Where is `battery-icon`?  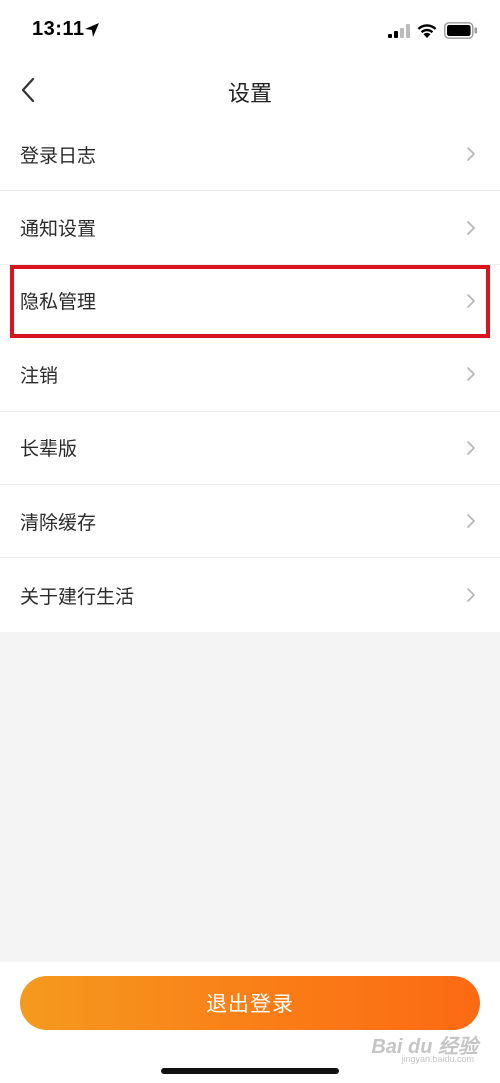
battery-icon is located at coordinates (460, 30).